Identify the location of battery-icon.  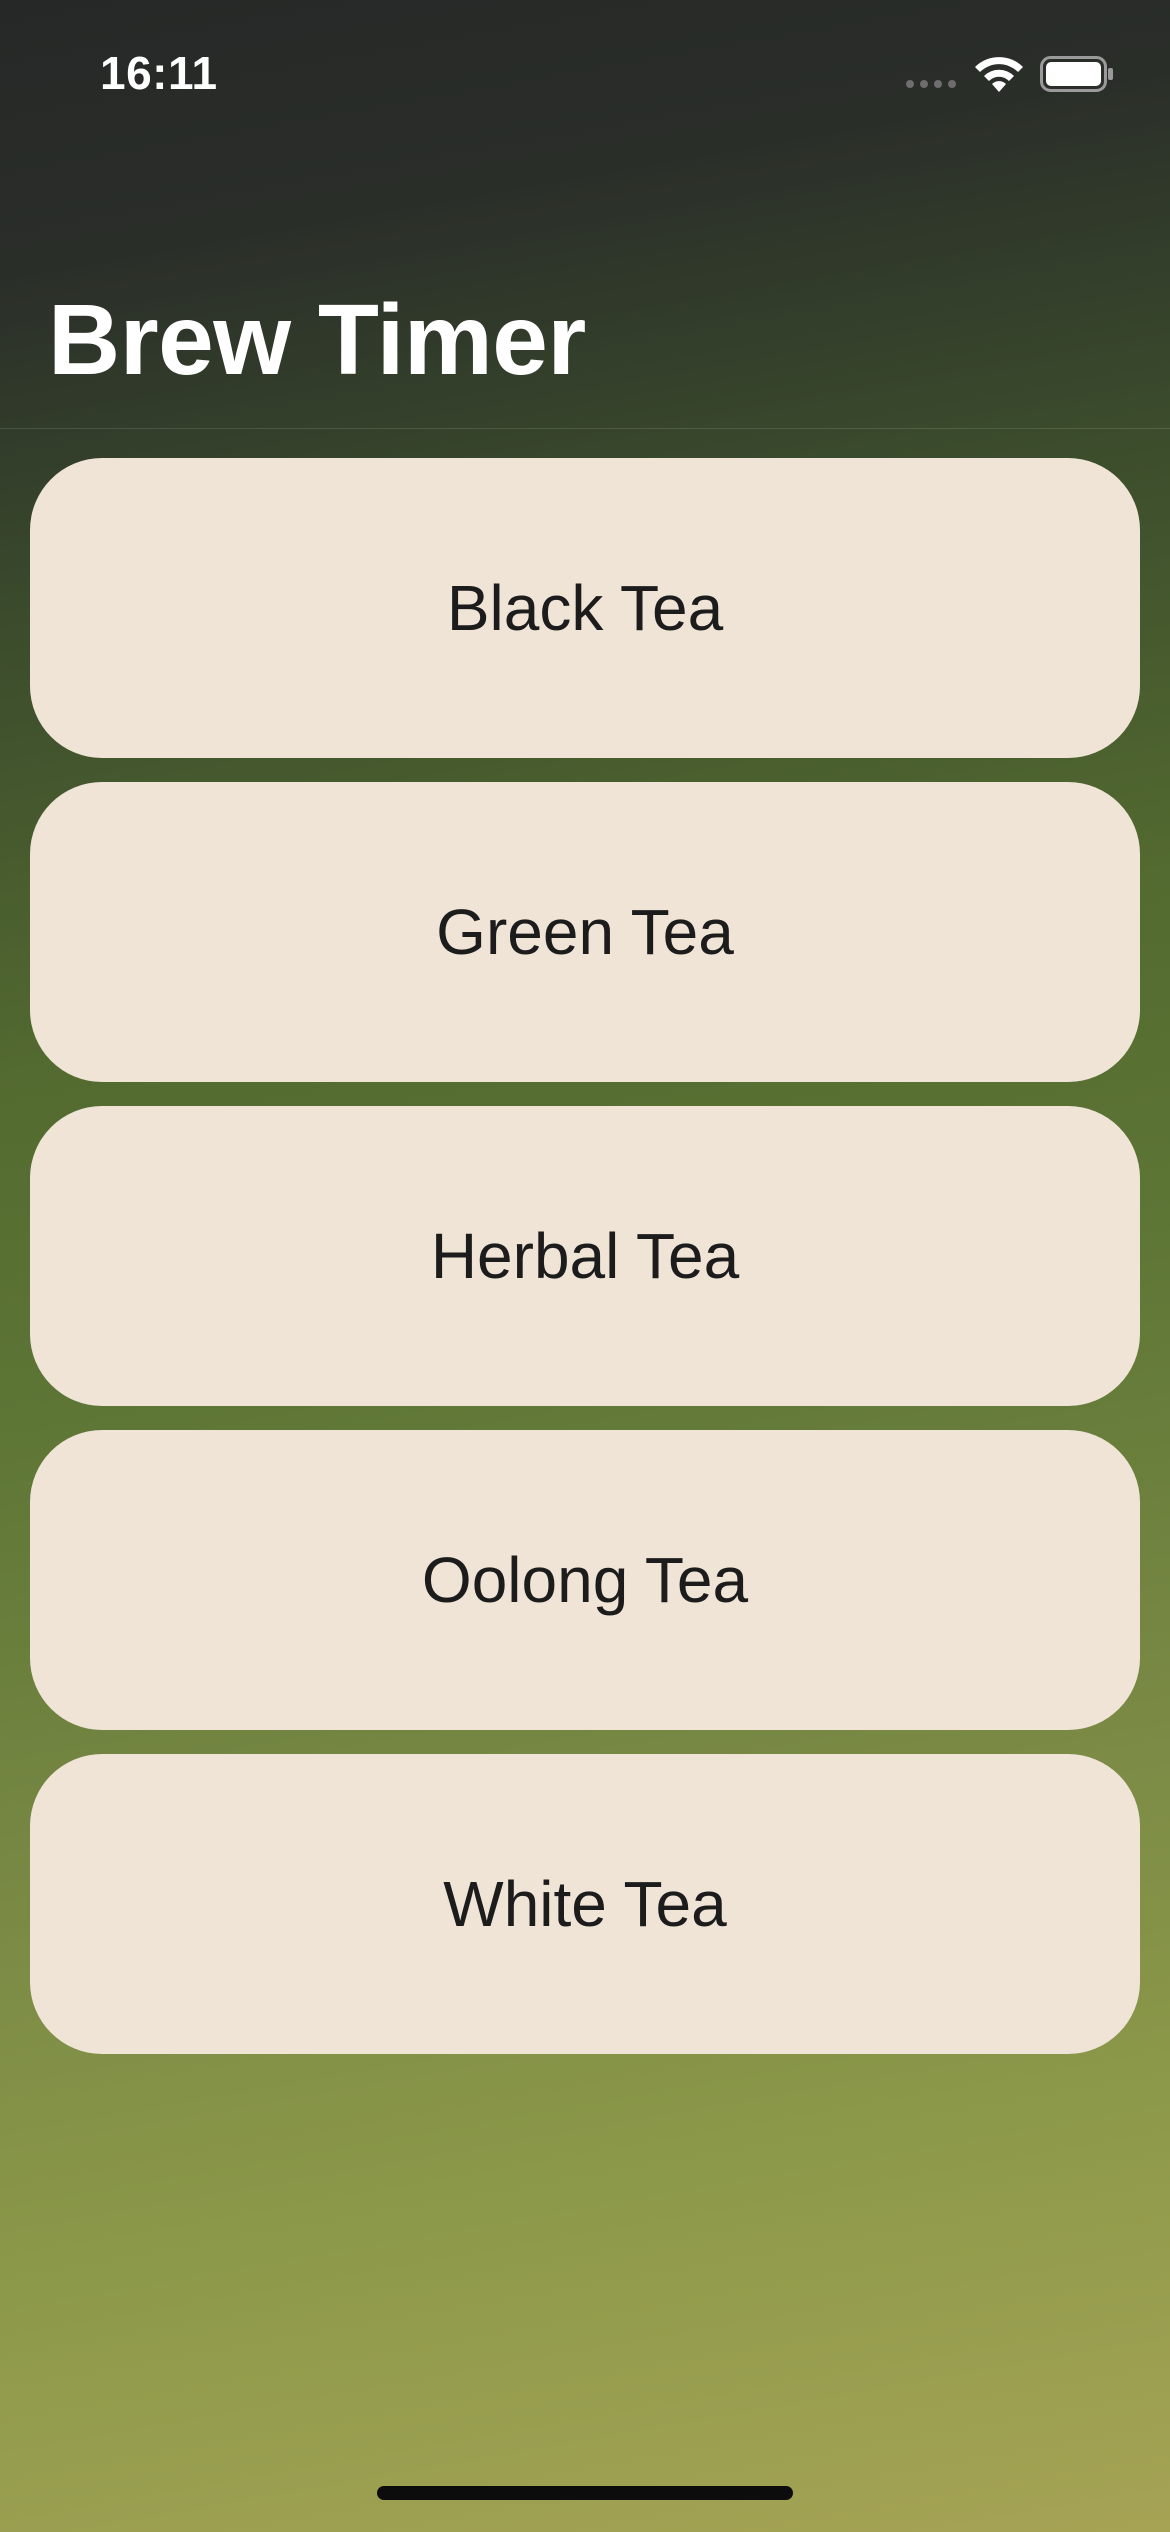
(1076, 74).